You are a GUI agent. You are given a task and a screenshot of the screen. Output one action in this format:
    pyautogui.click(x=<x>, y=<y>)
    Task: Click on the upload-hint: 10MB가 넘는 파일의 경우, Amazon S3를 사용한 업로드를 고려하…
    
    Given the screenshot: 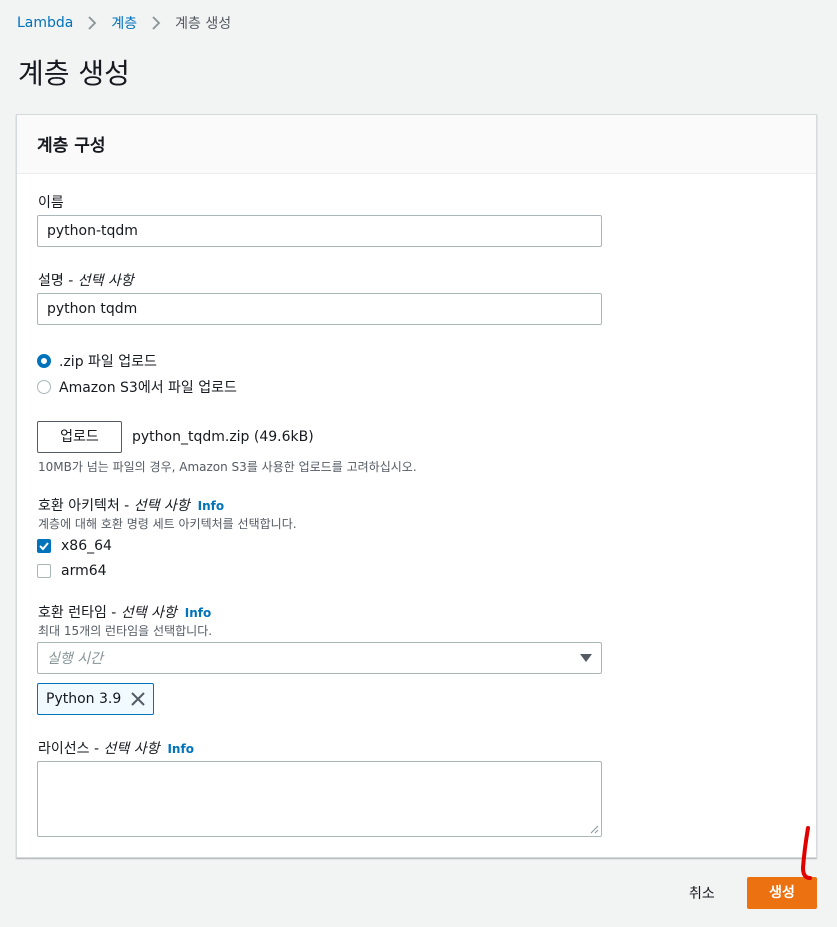 What is the action you would take?
    pyautogui.click(x=227, y=467)
    